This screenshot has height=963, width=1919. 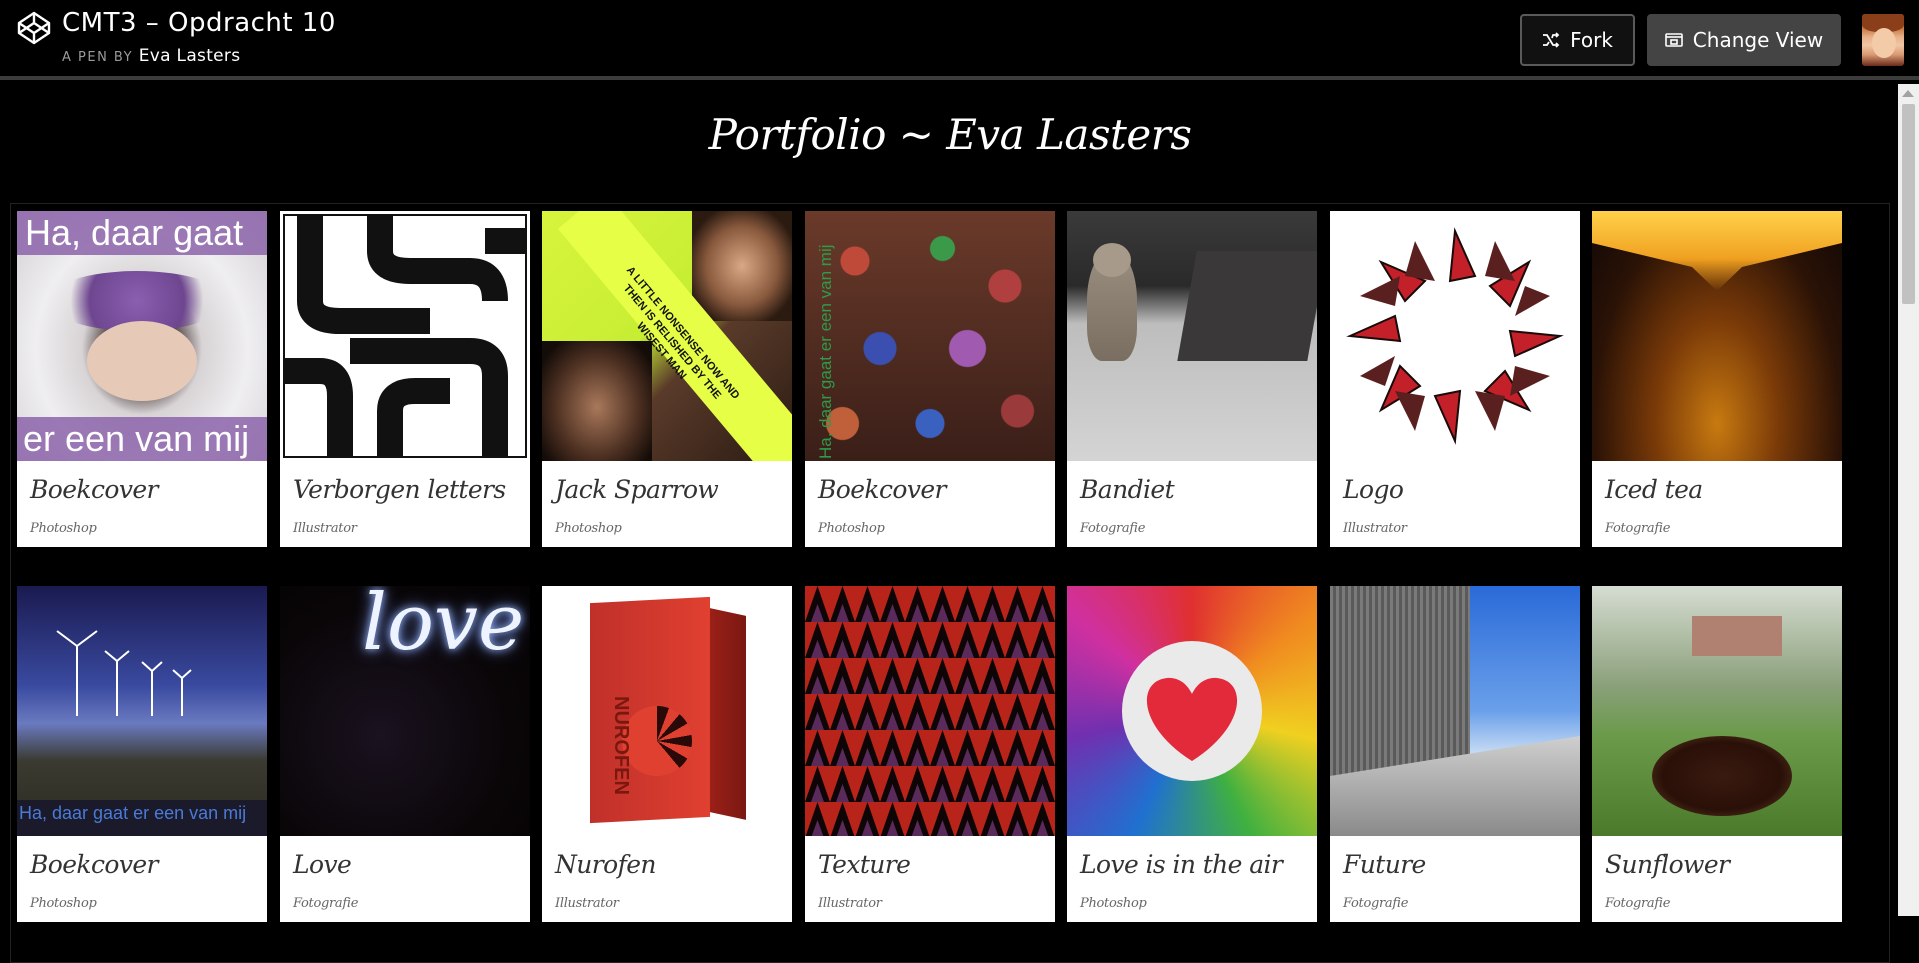 I want to click on portfolio-card: Texture Illustrator, so click(x=930, y=754).